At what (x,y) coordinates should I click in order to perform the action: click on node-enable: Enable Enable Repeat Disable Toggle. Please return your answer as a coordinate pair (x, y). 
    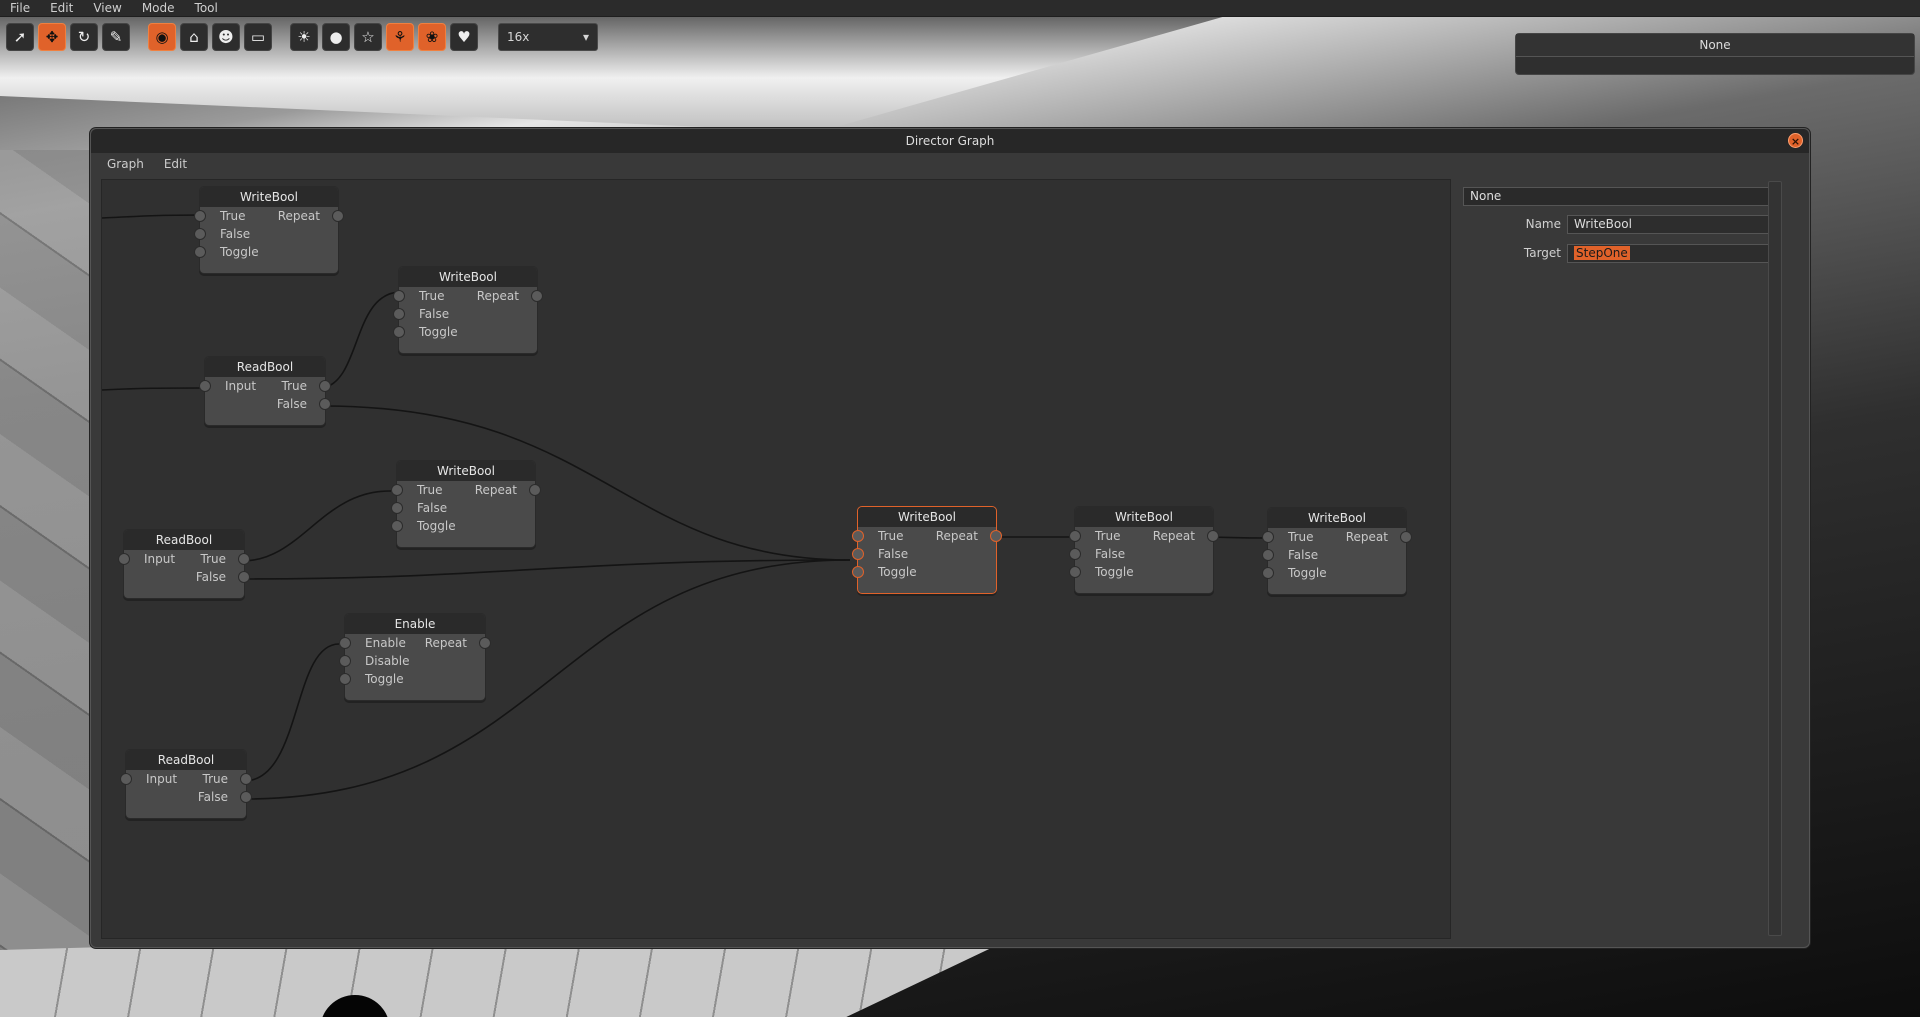
    Looking at the image, I should click on (415, 657).